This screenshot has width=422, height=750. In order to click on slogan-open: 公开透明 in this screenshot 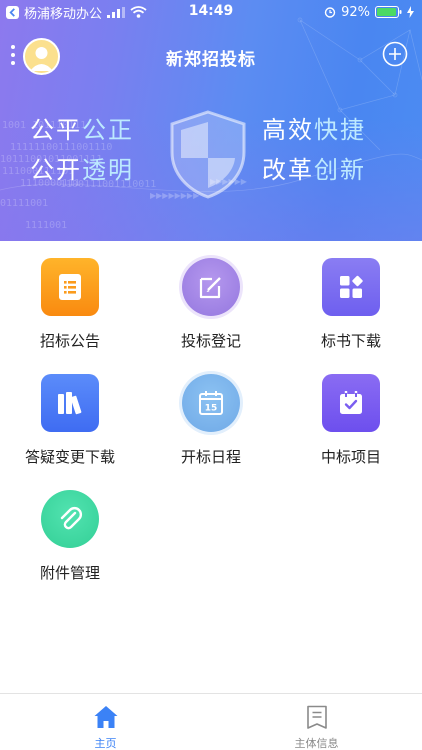, I will do `click(82, 167)`.